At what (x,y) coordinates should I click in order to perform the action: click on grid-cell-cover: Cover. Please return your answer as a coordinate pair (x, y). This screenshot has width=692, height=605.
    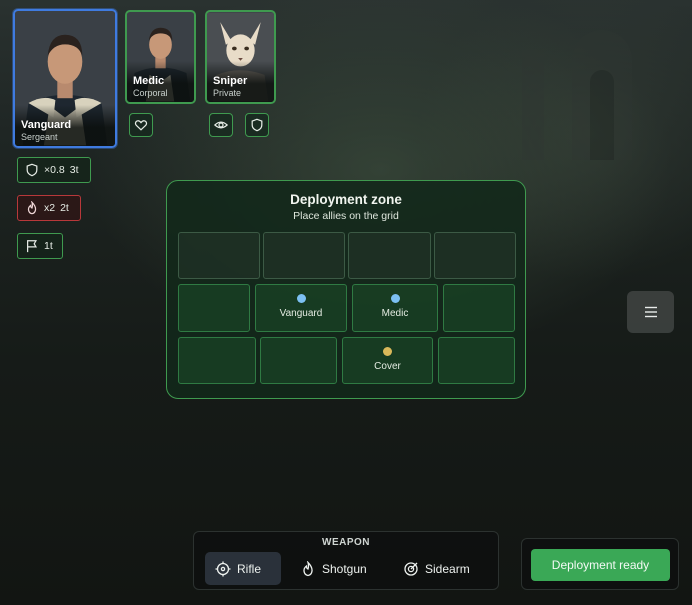
    Looking at the image, I should click on (387, 360).